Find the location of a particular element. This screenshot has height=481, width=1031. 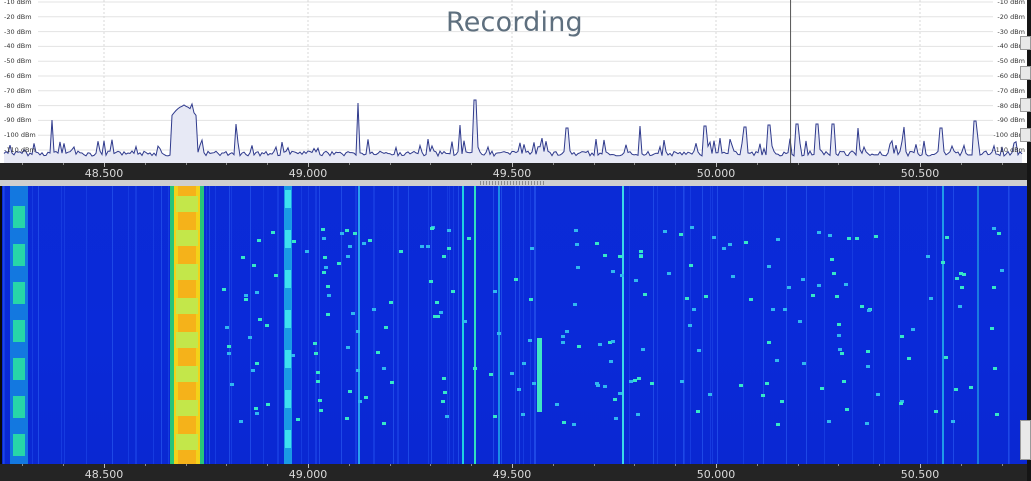

waterfall-speed-button is located at coordinates (1025, 440).